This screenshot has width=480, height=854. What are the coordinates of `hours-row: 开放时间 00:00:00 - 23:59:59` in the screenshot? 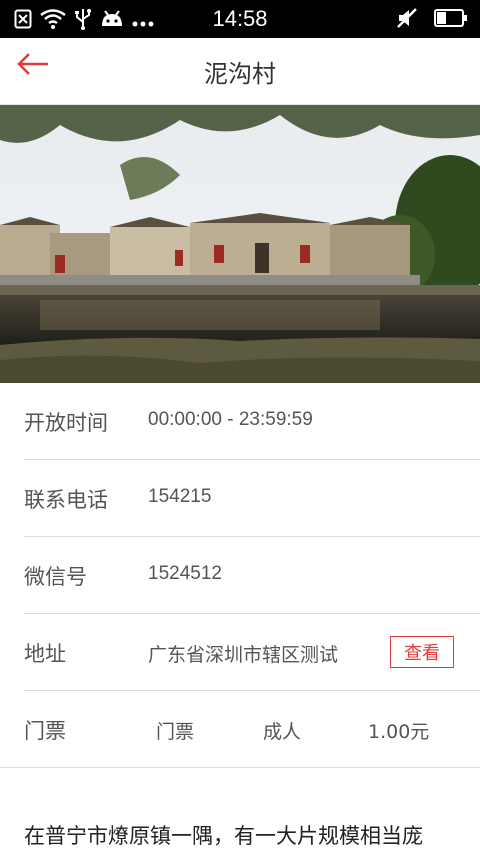 It's located at (252, 421).